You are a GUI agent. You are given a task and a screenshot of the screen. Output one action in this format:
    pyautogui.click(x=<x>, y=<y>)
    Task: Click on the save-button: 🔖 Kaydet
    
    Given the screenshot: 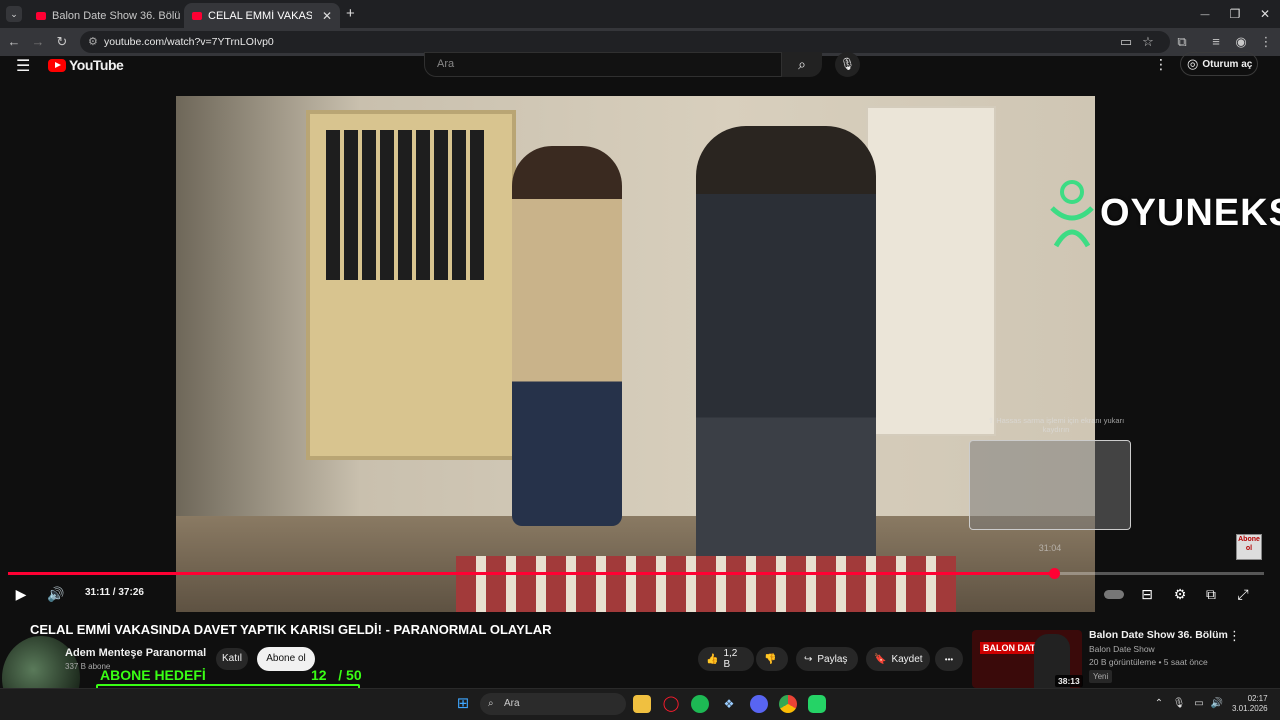 What is the action you would take?
    pyautogui.click(x=898, y=659)
    